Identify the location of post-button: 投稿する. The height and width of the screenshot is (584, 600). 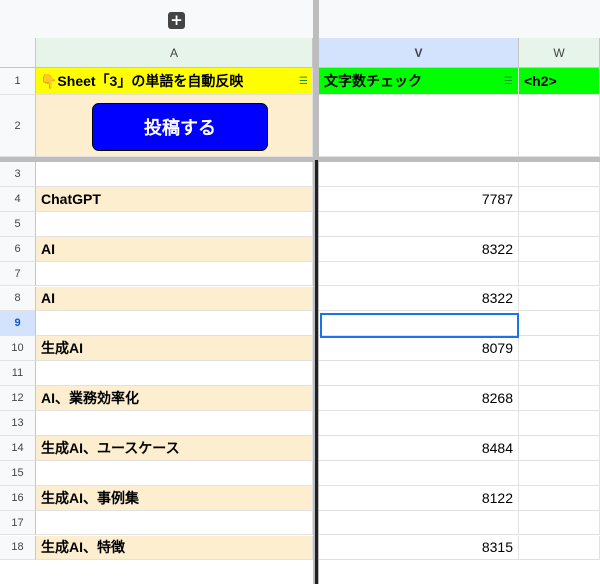
(180, 127).